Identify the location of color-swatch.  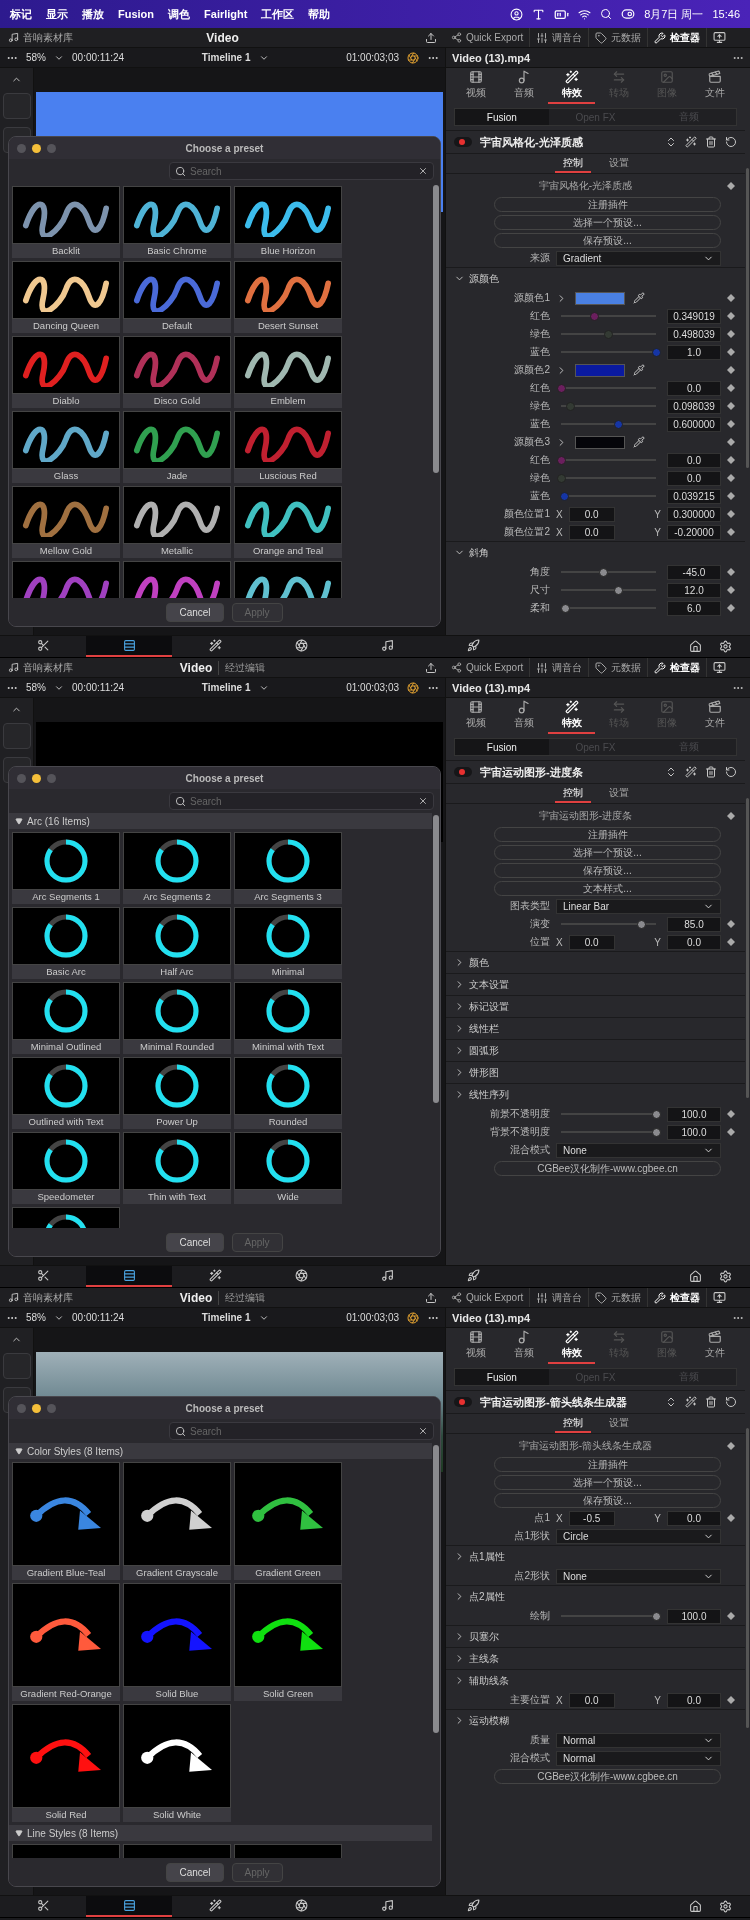
(600, 442).